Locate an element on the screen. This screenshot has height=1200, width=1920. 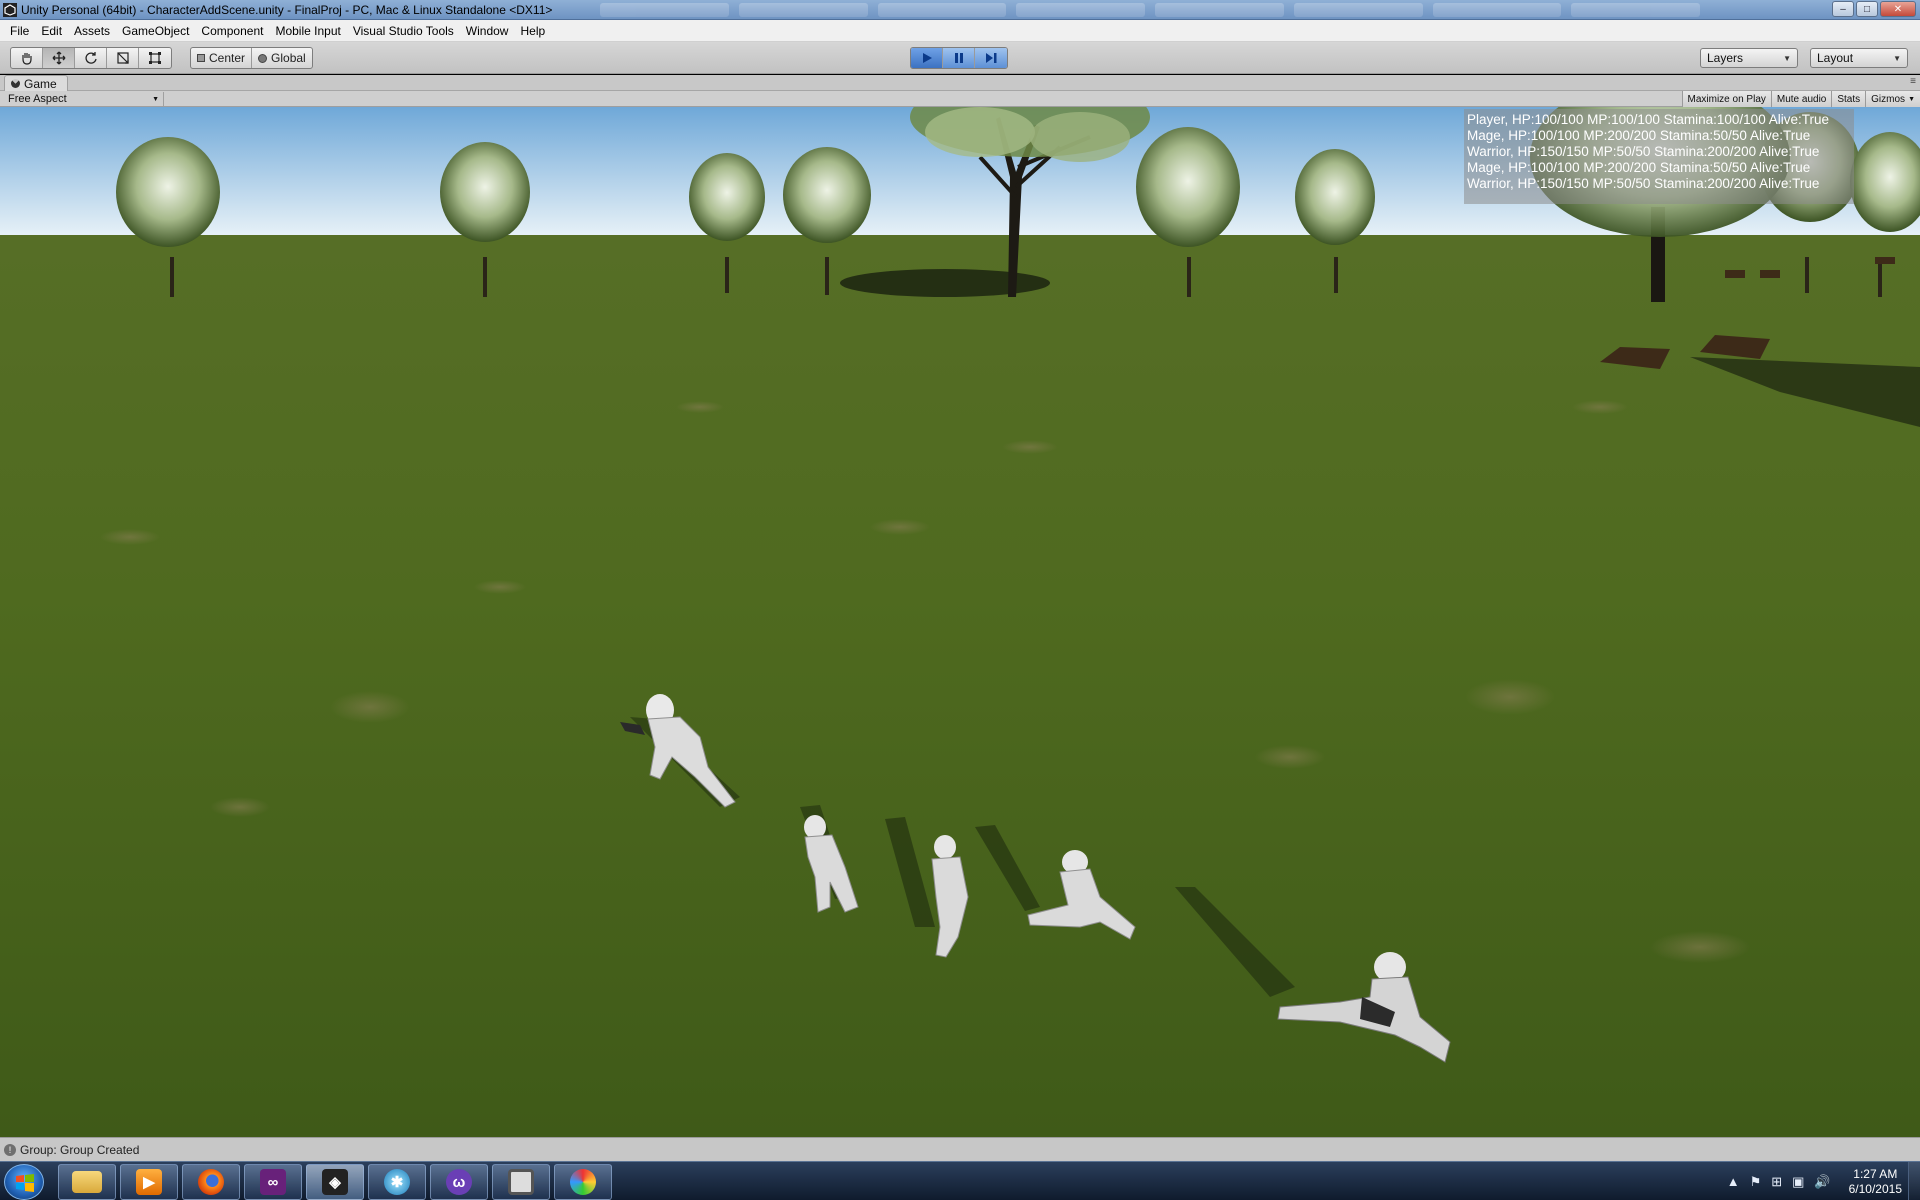
blank-app-icon is located at coordinates (521, 1182).